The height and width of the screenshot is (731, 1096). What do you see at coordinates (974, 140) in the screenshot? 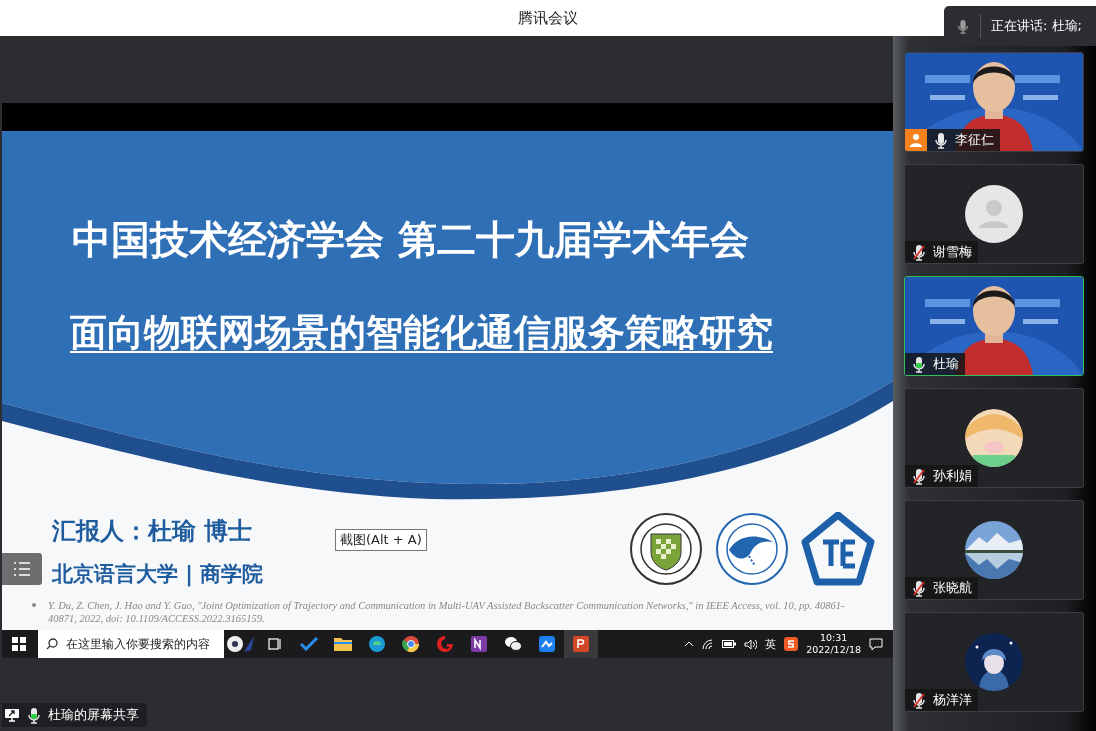
I see `participant-name: 李征仁` at bounding box center [974, 140].